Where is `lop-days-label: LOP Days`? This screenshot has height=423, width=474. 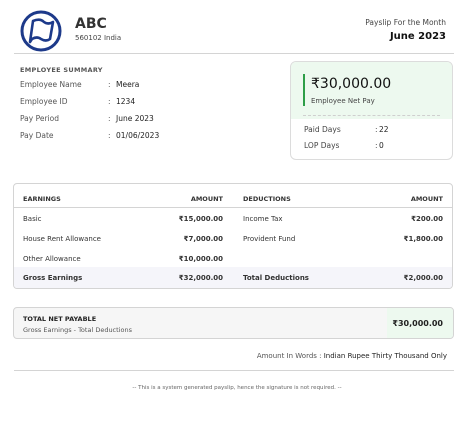 lop-days-label: LOP Days is located at coordinates (322, 145).